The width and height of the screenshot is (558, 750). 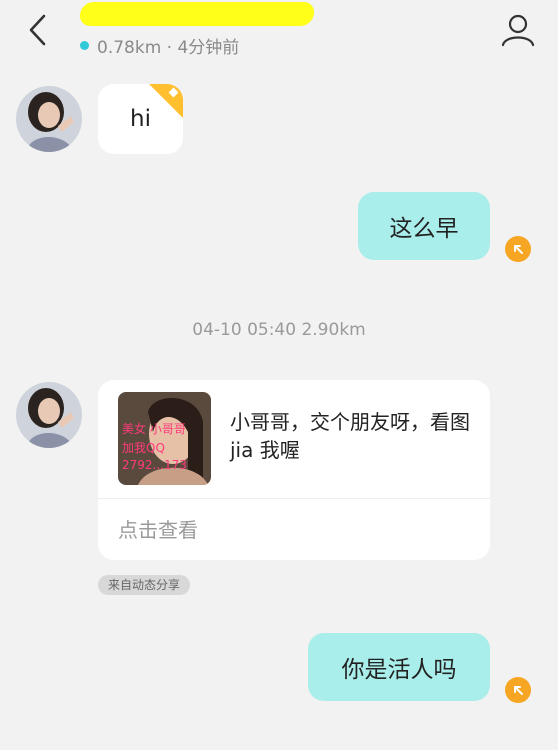 I want to click on online-dot, so click(x=84, y=45).